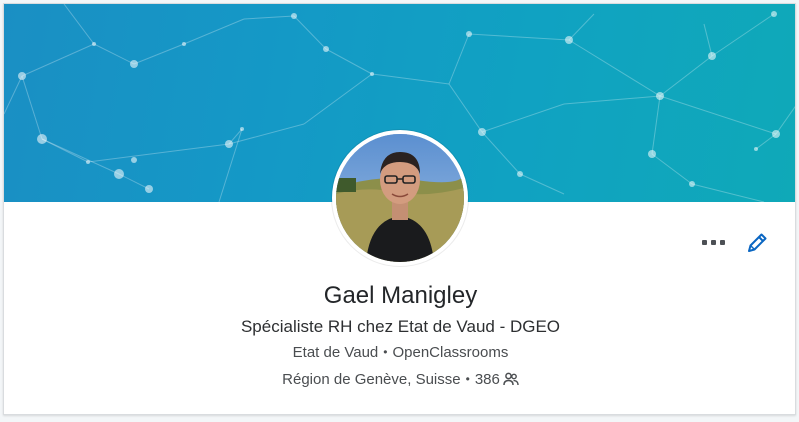 Image resolution: width=799 pixels, height=422 pixels. I want to click on connections-link: 386, so click(497, 379).